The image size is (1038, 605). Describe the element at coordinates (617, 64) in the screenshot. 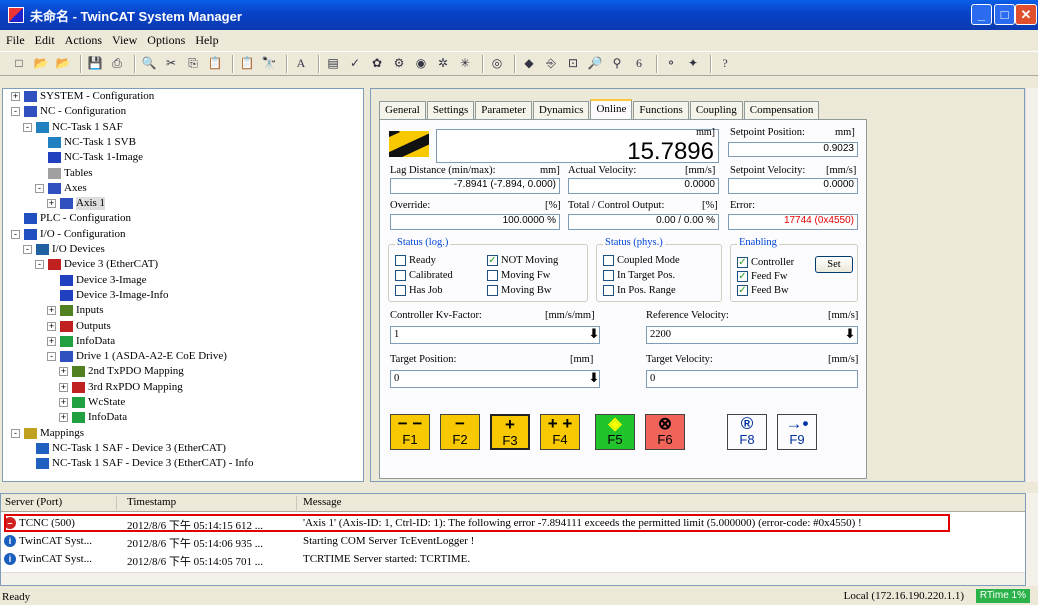

I see `map-icon: ⚲` at that location.